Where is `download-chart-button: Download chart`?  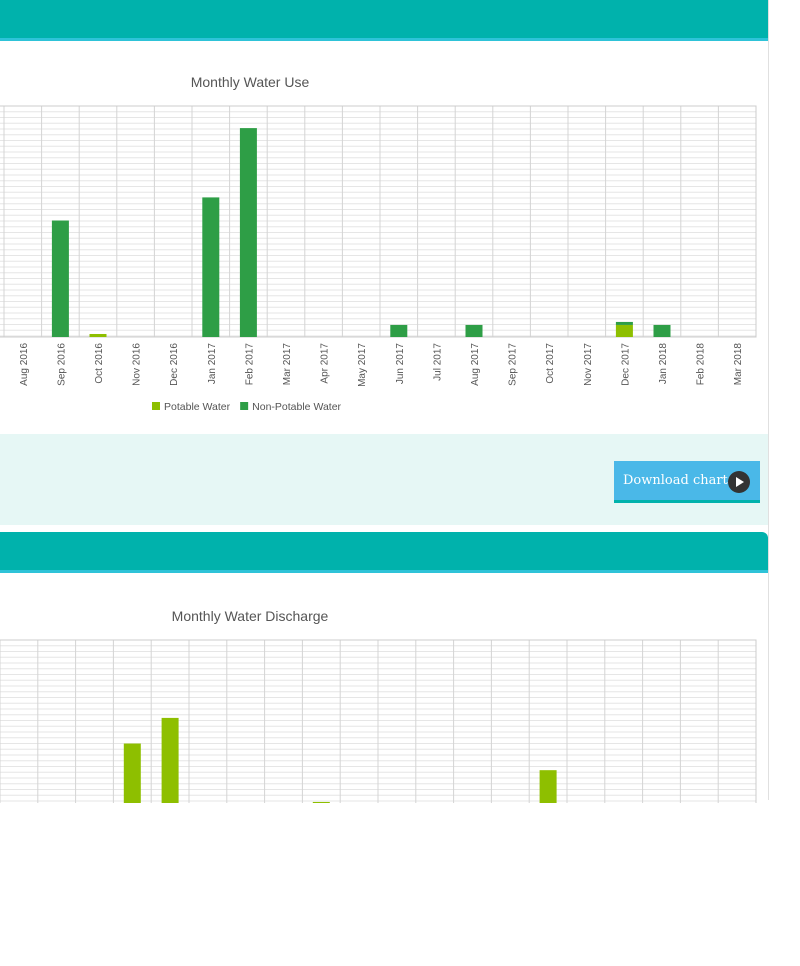
download-chart-button: Download chart is located at coordinates (687, 482).